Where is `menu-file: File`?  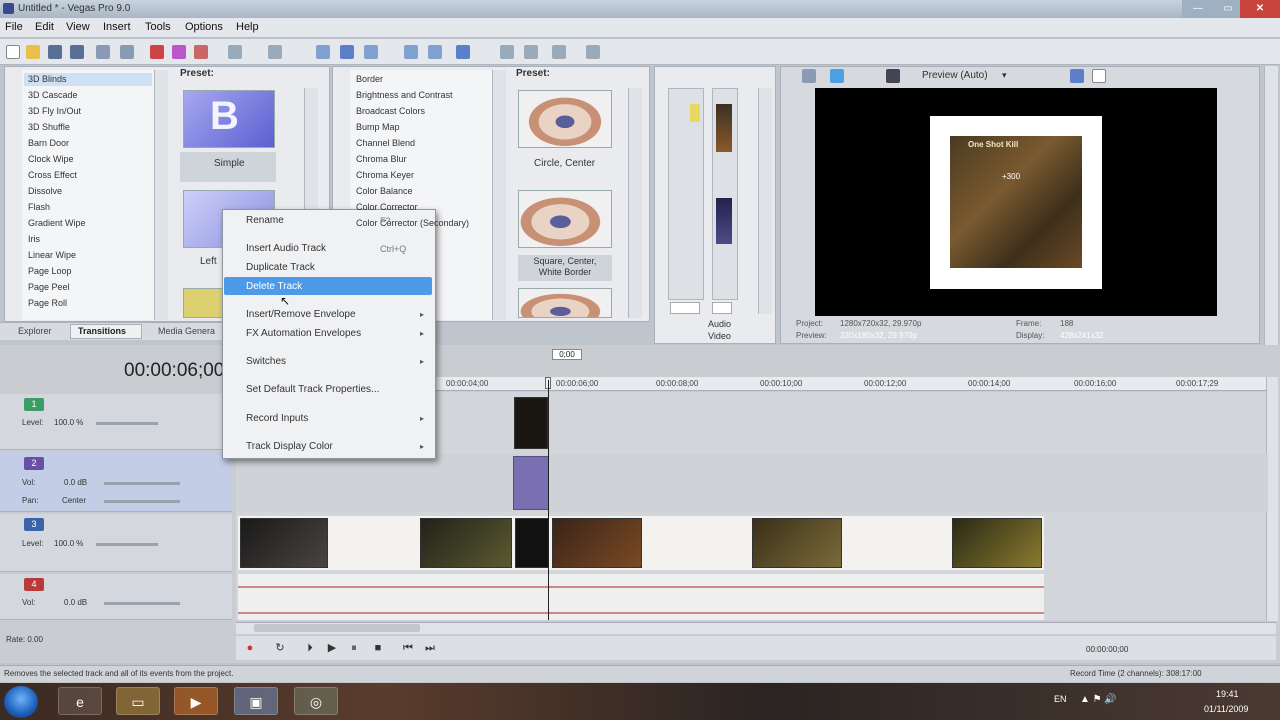
menu-file: File is located at coordinates (14, 27).